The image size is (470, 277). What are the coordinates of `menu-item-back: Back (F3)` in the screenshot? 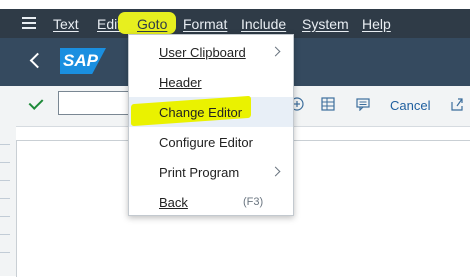 It's located at (211, 202).